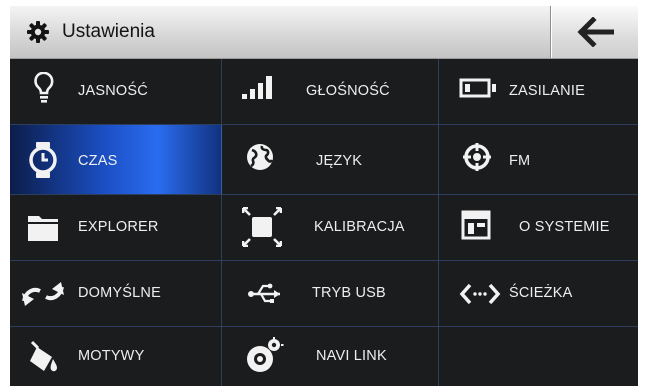 The height and width of the screenshot is (390, 646). I want to click on arrow-left-icon, so click(595, 32).